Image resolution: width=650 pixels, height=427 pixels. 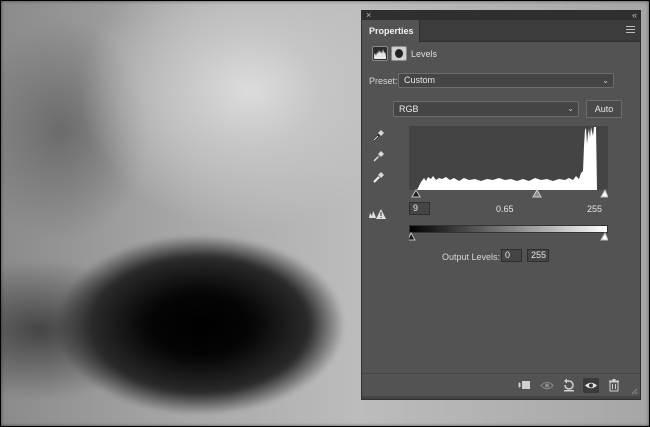 What do you see at coordinates (506, 80) in the screenshot?
I see `preset-dropdown: Custom ⌄` at bounding box center [506, 80].